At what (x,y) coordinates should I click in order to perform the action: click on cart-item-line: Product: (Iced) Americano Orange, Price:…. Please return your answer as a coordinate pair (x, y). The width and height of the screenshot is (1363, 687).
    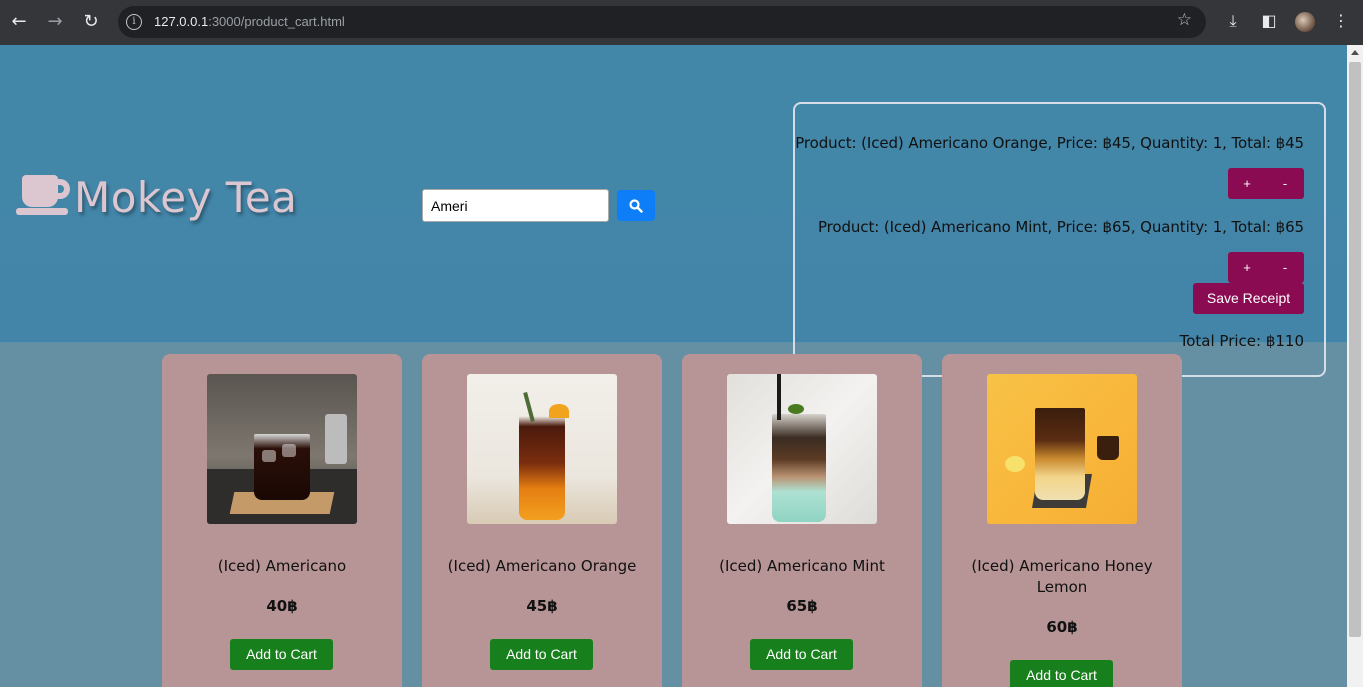
    Looking at the image, I should click on (1049, 143).